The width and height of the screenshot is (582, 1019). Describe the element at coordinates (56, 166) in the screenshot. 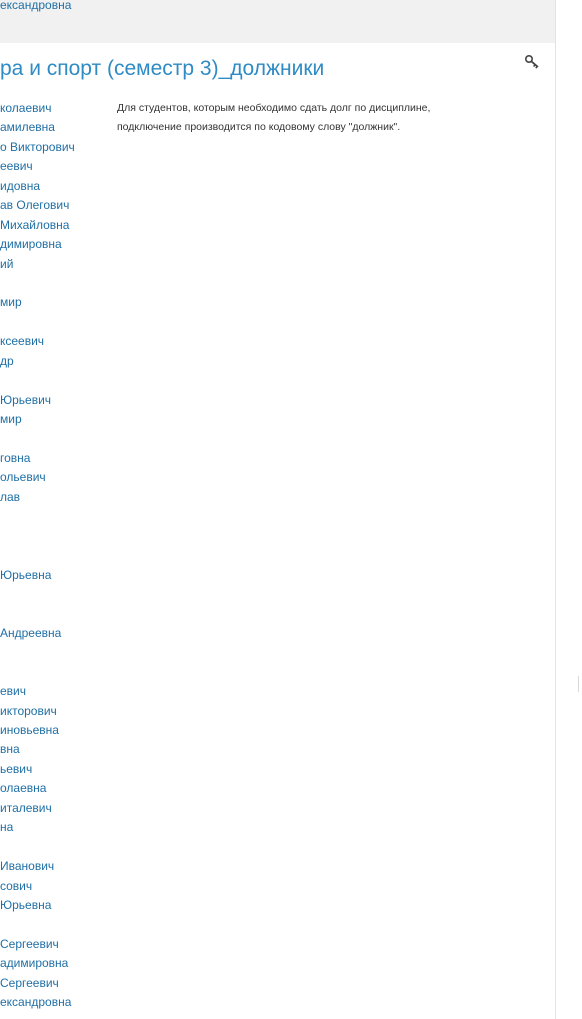

I see `teacher-link: еевич` at that location.